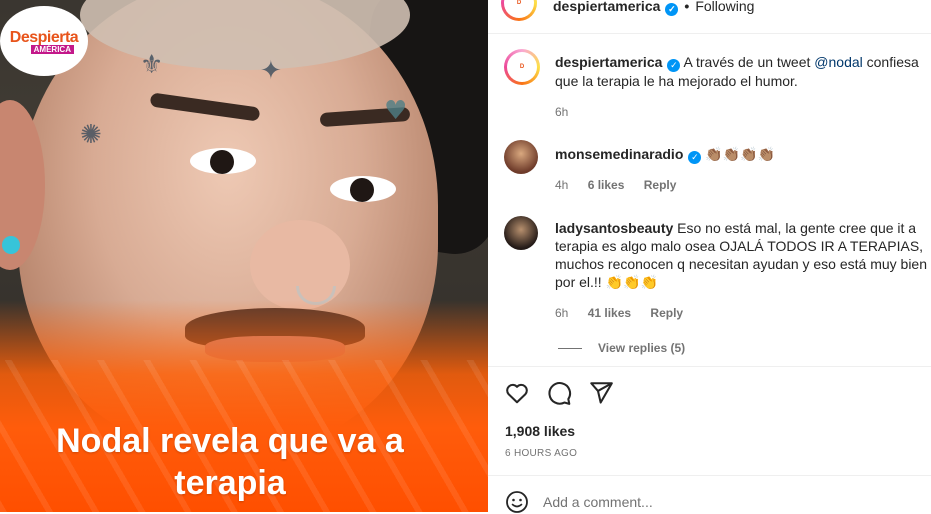 This screenshot has width=931, height=514. I want to click on mention-link: @nodal, so click(838, 62).